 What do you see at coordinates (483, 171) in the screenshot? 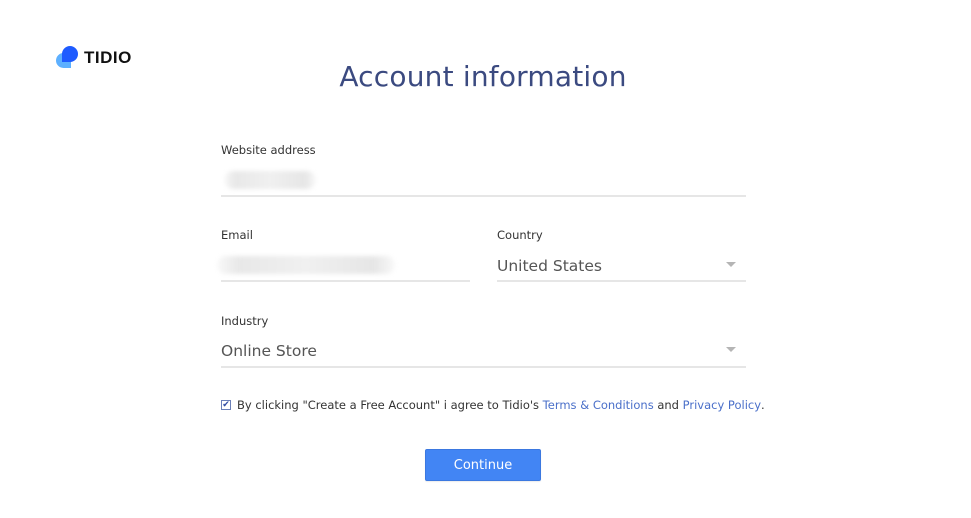
I see `website-address-field: Website address` at bounding box center [483, 171].